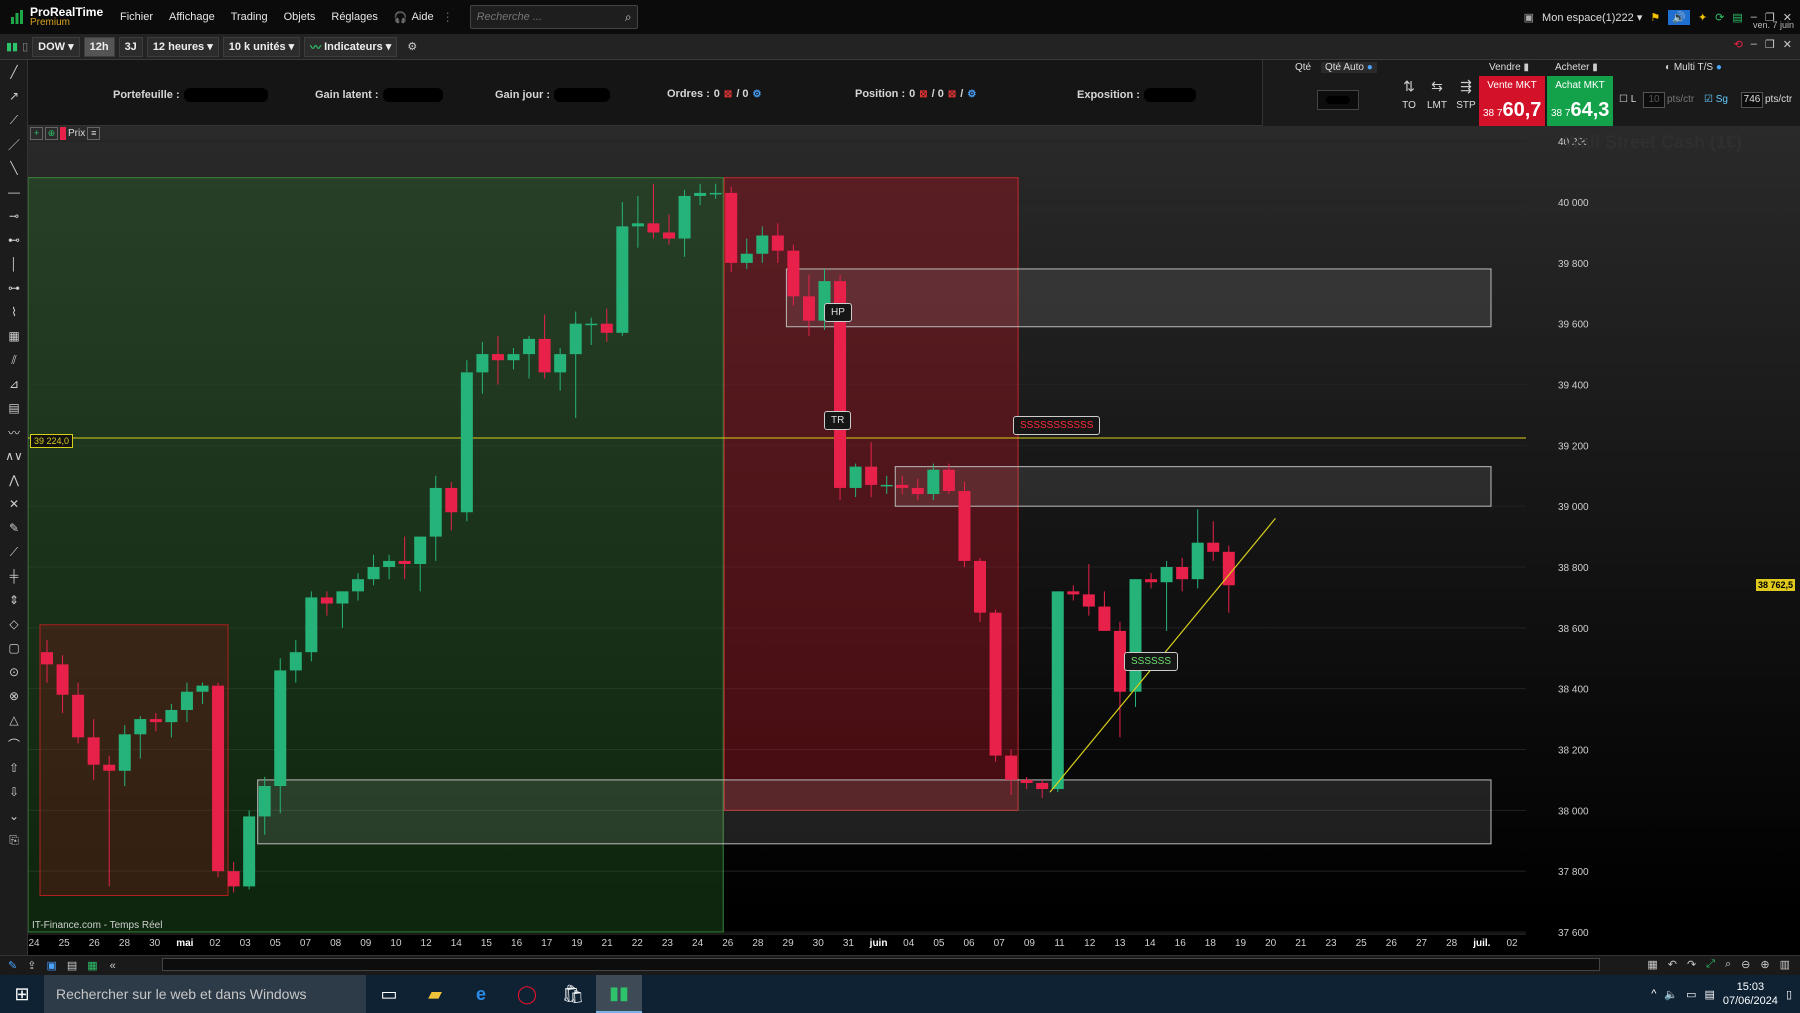 Image resolution: width=1800 pixels, height=1013 pixels. Describe the element at coordinates (93, 133) in the screenshot. I see `list-icon: ≡` at that location.